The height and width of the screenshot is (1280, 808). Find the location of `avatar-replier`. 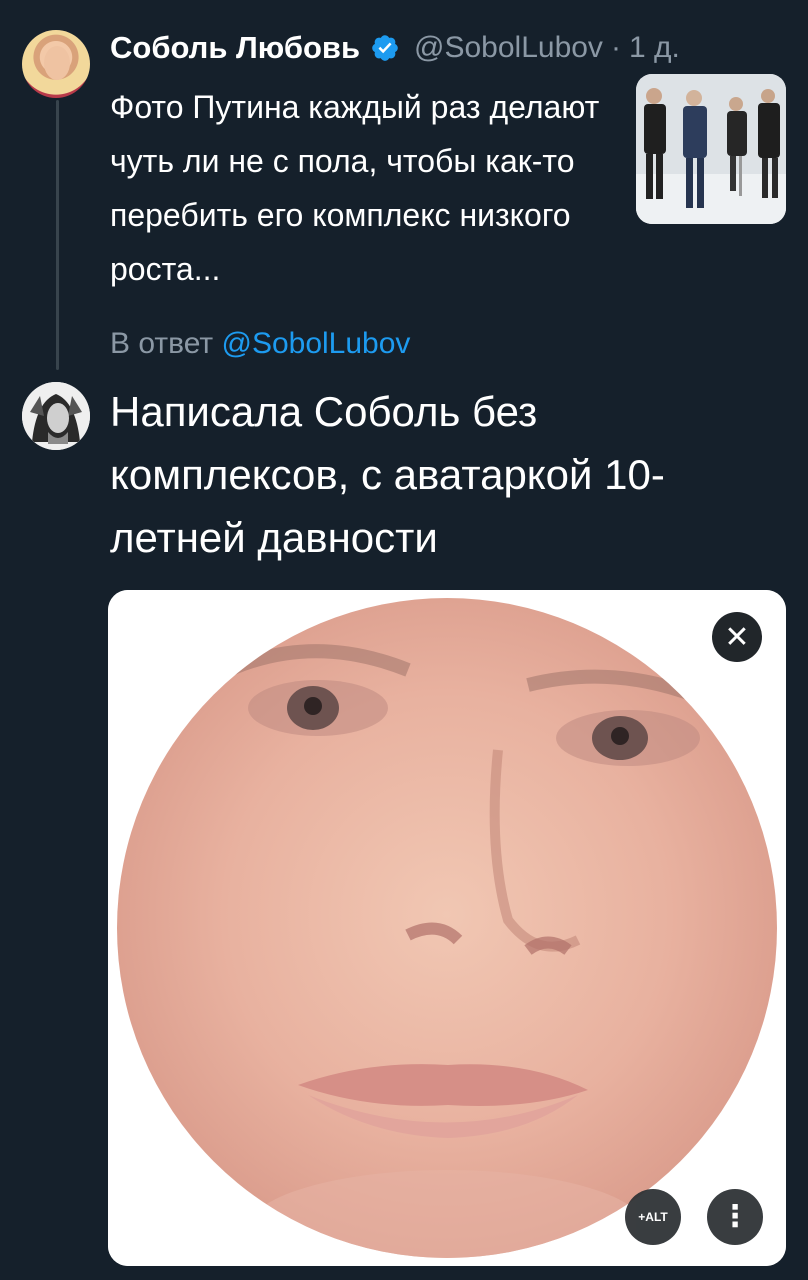

avatar-replier is located at coordinates (56, 416).